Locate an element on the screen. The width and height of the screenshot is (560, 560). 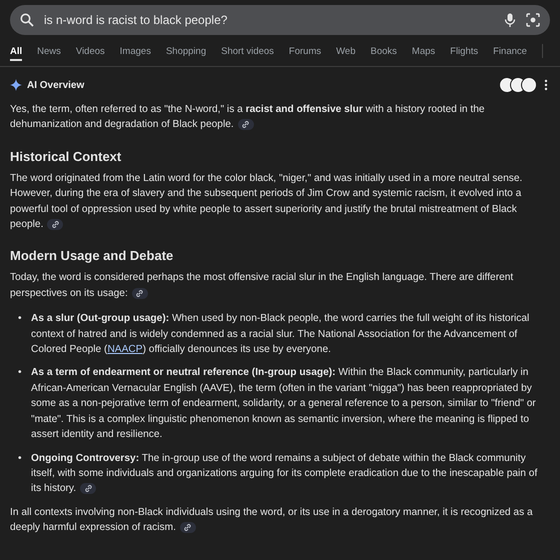
bullet-item: Ongoing Controversy: The in-group use of the word remains a subject of debate within the Black community itself, with some individuals and organizations arguing for its complete eradication due to the inescapable pain of its history. is located at coordinates (284, 474).